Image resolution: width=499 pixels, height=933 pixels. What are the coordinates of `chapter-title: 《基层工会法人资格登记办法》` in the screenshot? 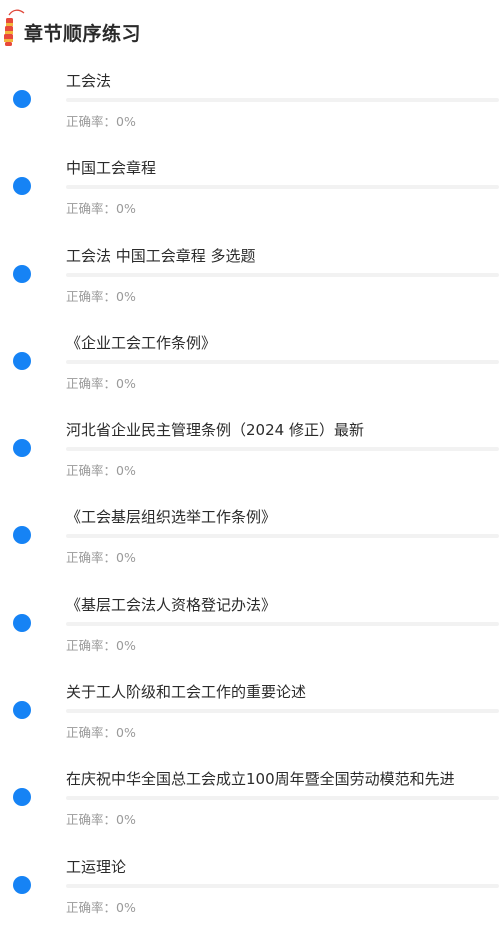 It's located at (171, 604).